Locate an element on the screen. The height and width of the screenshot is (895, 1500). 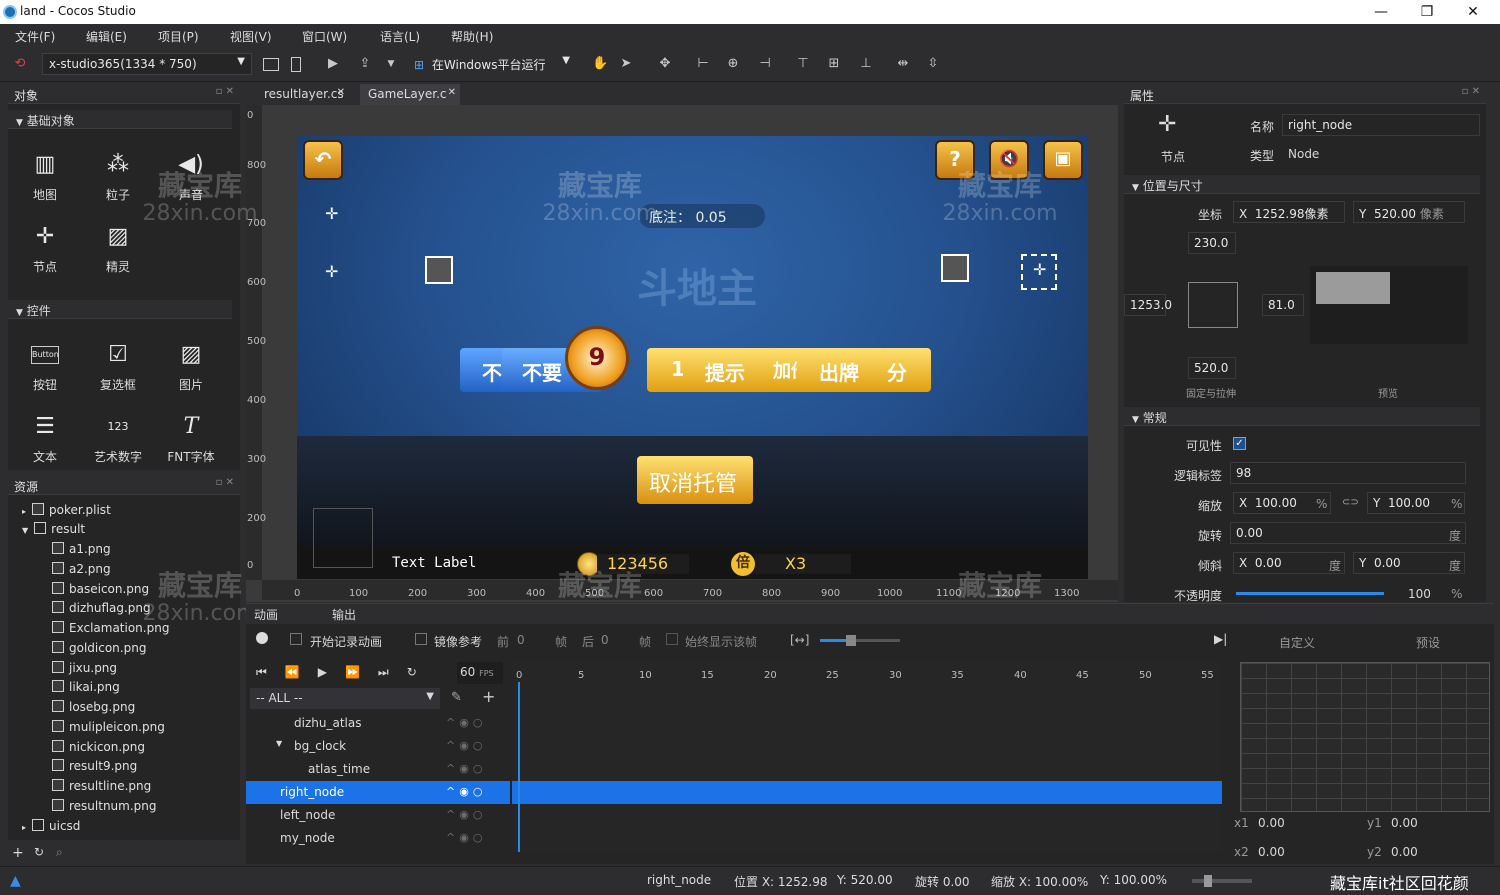
align-top-icon: ⊤ is located at coordinates (803, 64).